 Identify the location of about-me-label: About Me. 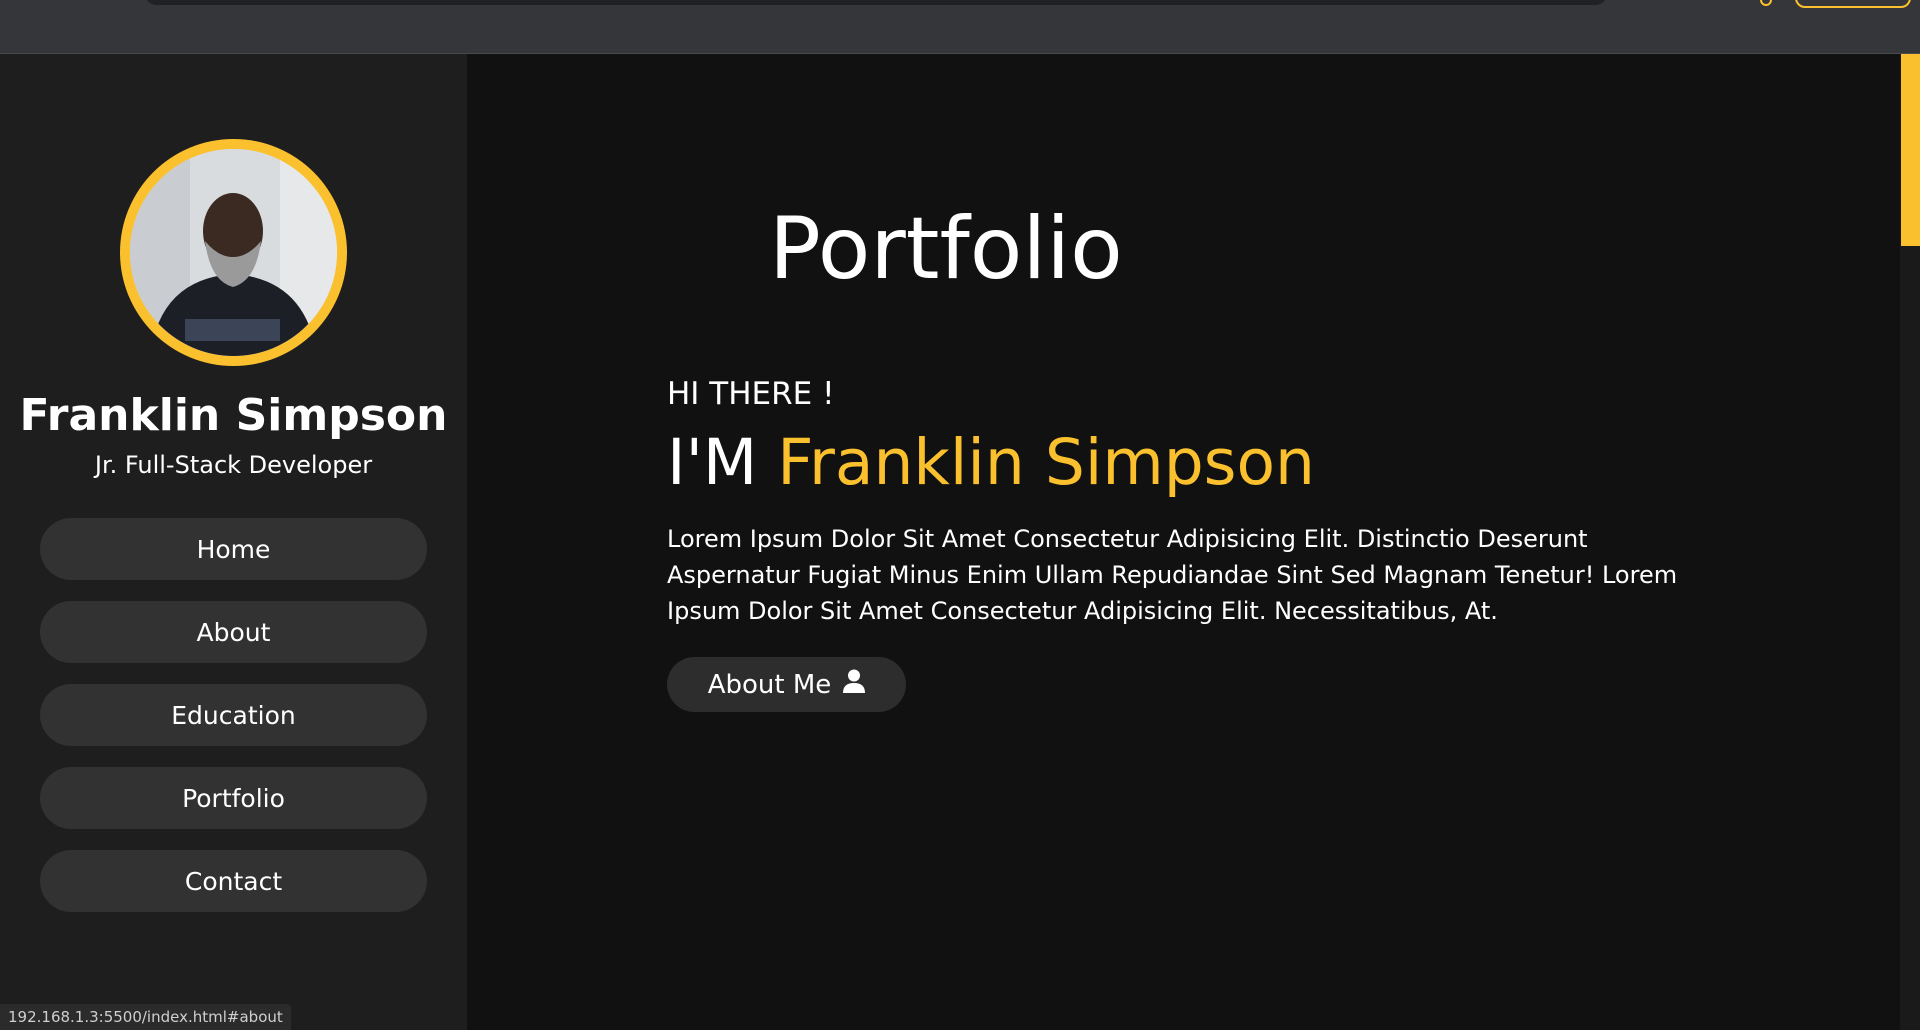
(769, 684).